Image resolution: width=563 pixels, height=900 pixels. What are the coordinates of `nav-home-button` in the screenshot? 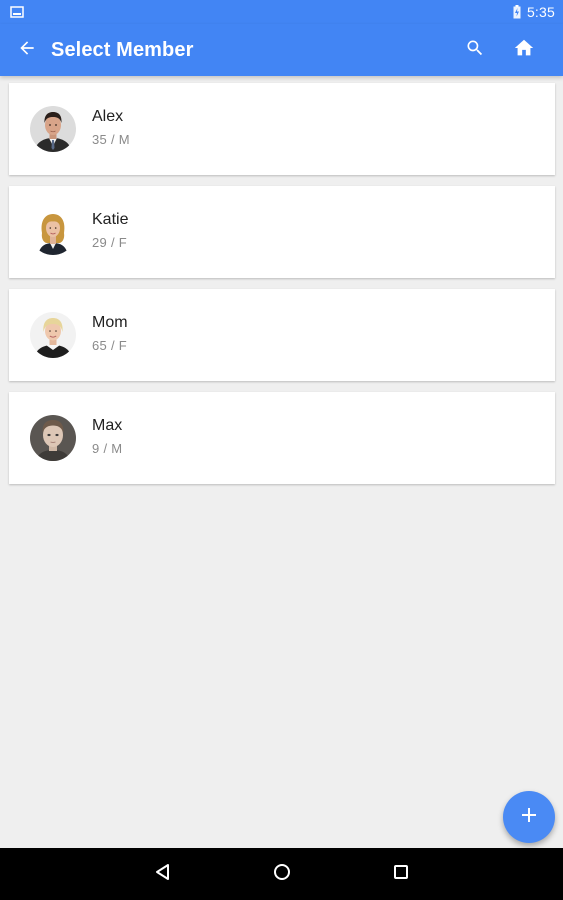 It's located at (282, 874).